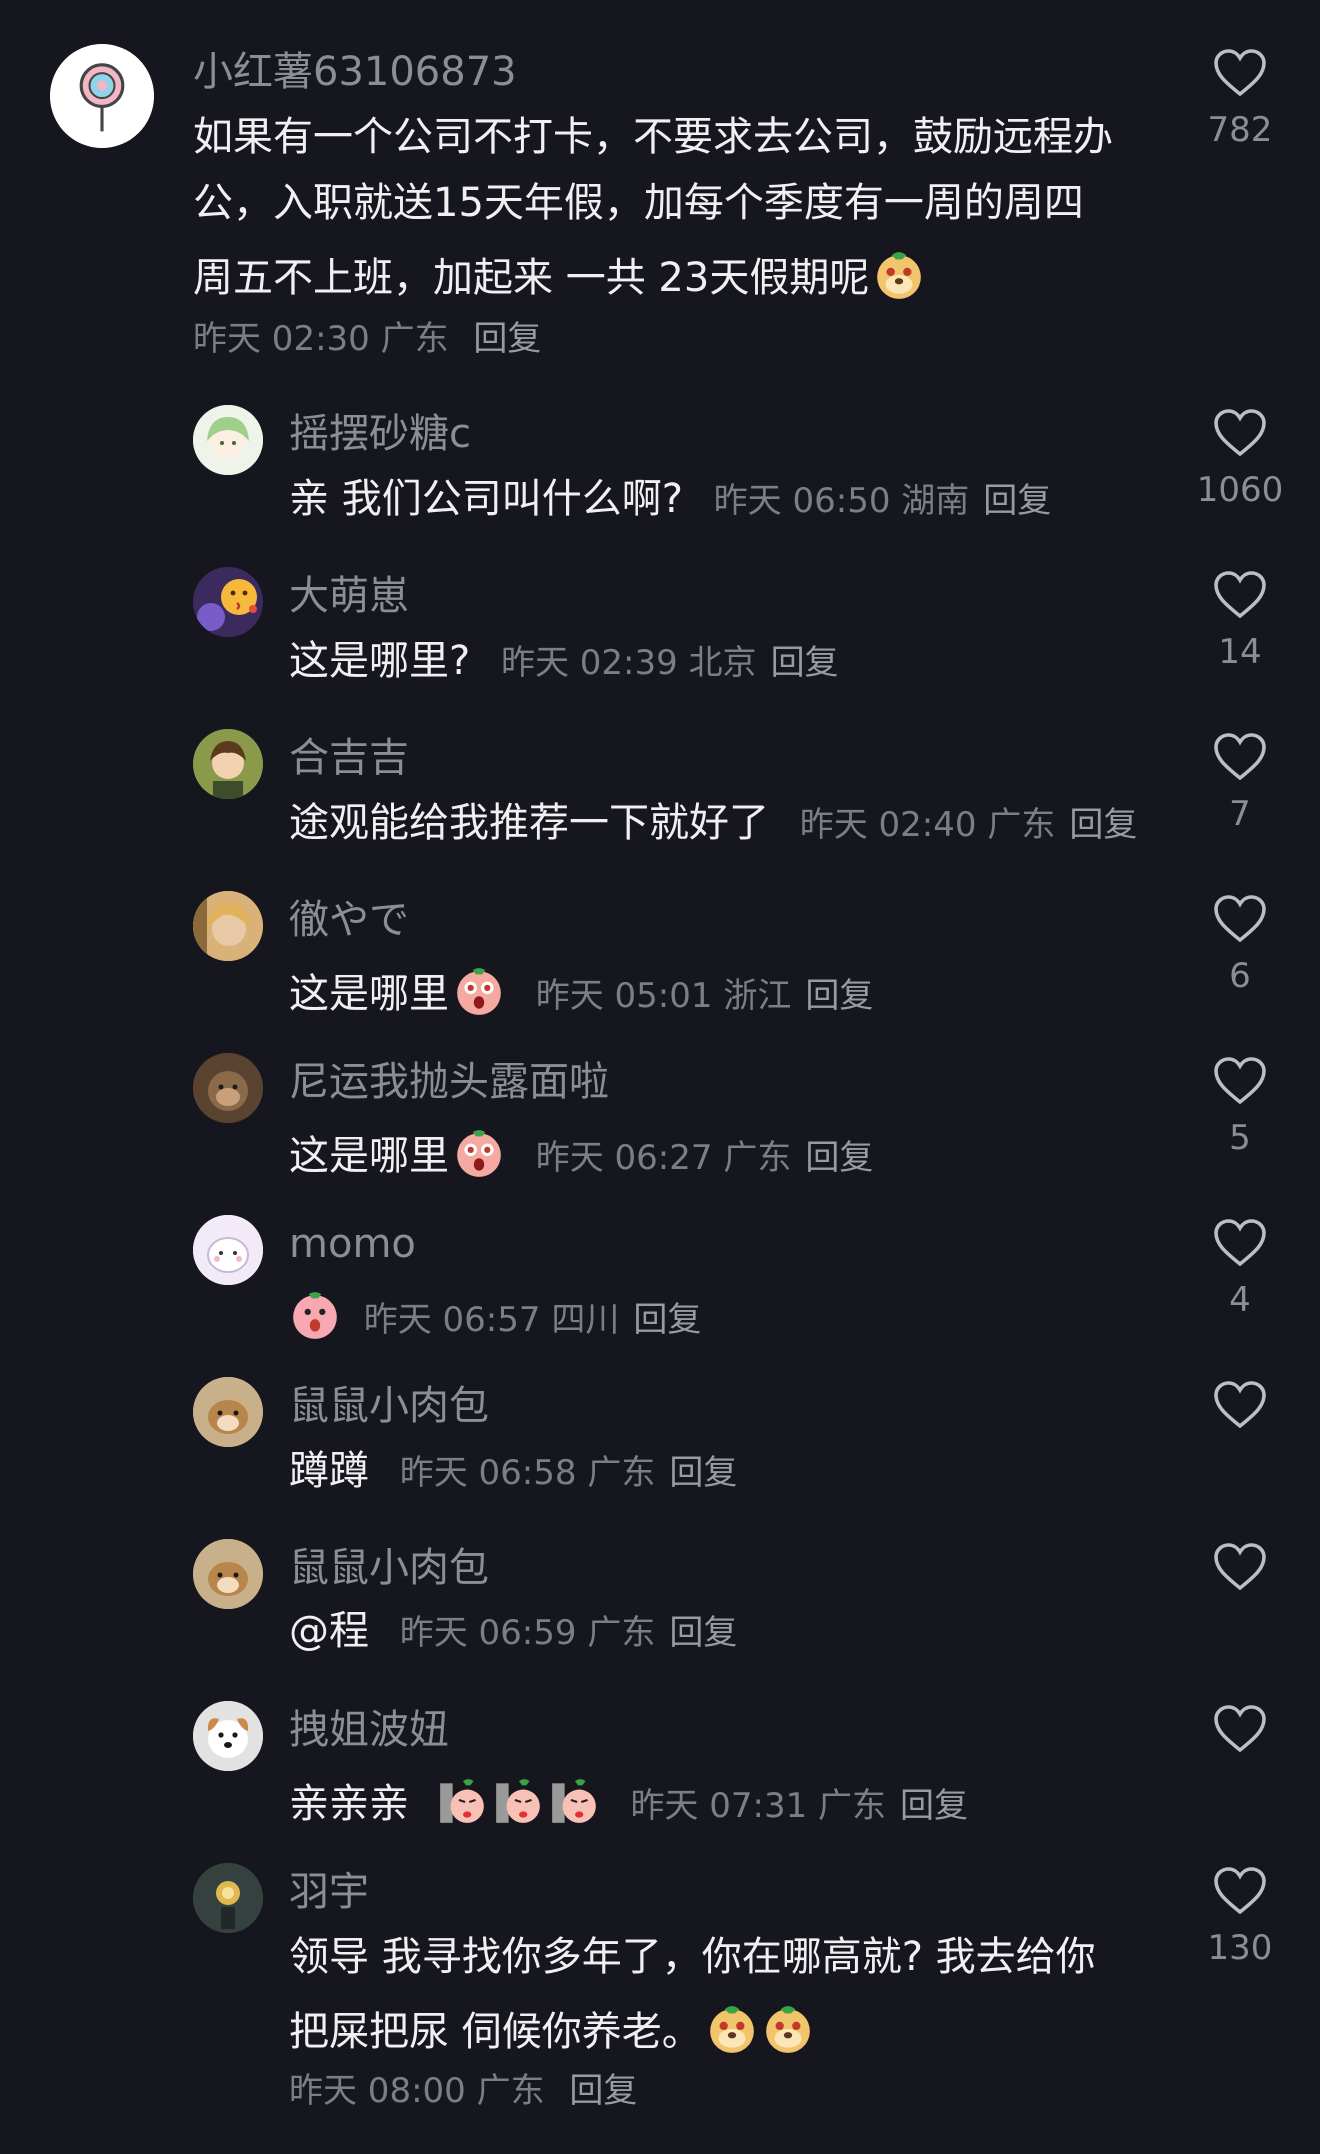  What do you see at coordinates (369, 994) in the screenshot?
I see `reply-text: 这是哪里` at bounding box center [369, 994].